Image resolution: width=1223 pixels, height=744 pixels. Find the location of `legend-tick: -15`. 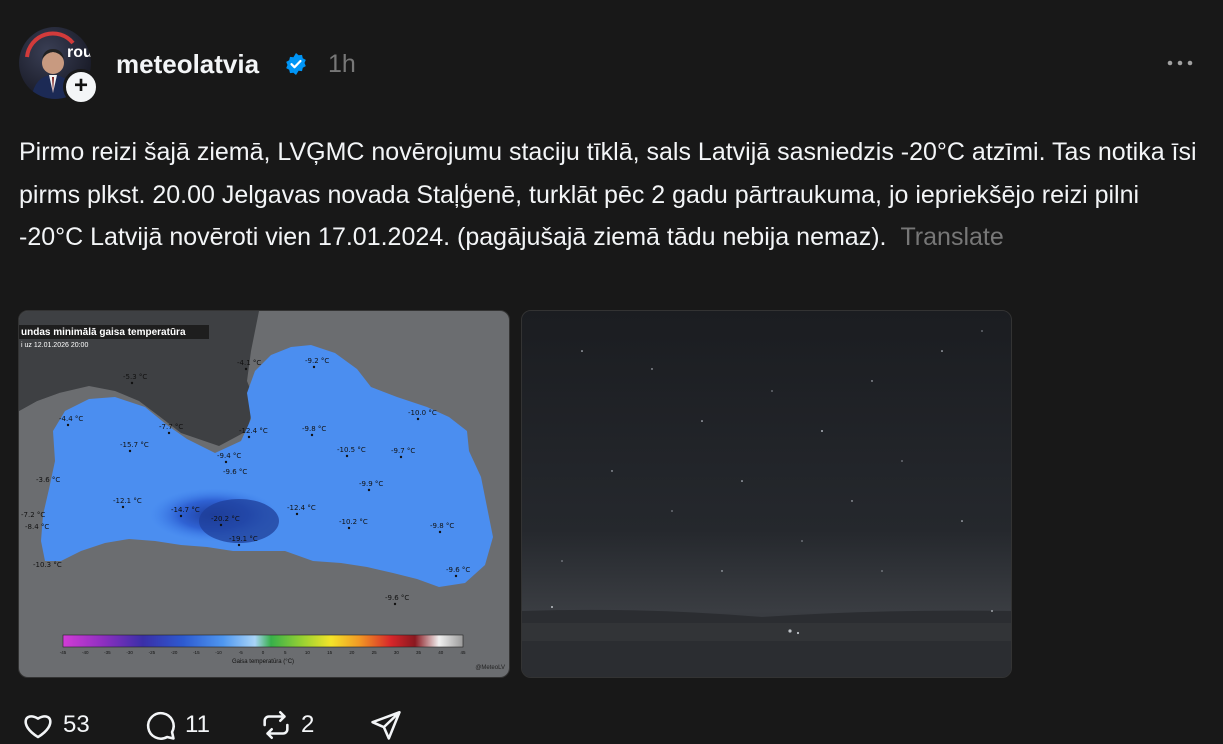

legend-tick: -15 is located at coordinates (196, 652).